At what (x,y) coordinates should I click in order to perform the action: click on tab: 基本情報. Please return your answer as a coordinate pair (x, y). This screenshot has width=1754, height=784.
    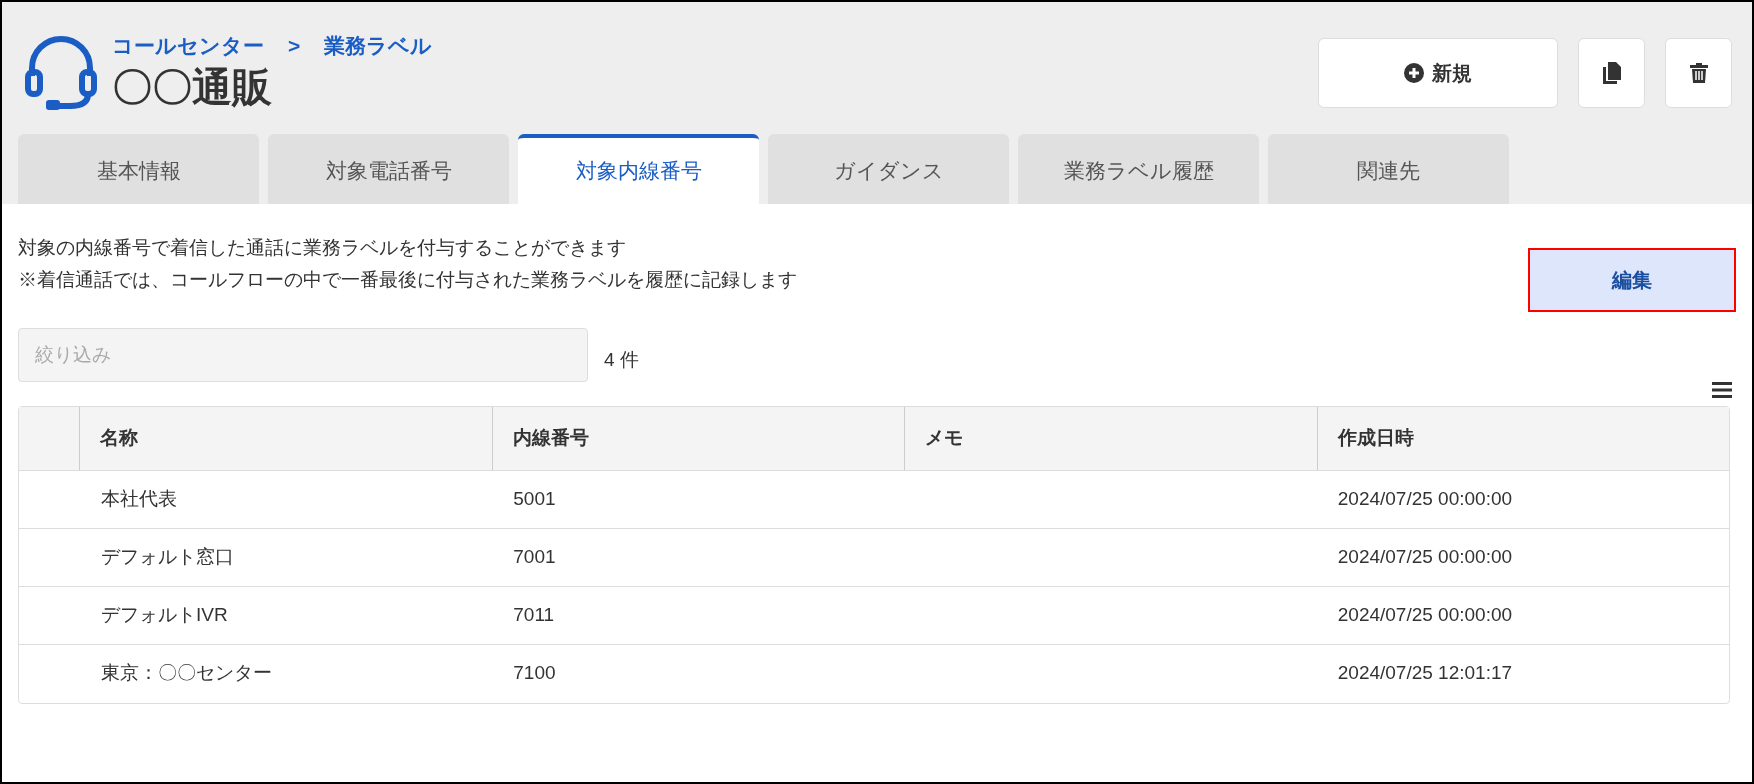
    Looking at the image, I should click on (138, 168).